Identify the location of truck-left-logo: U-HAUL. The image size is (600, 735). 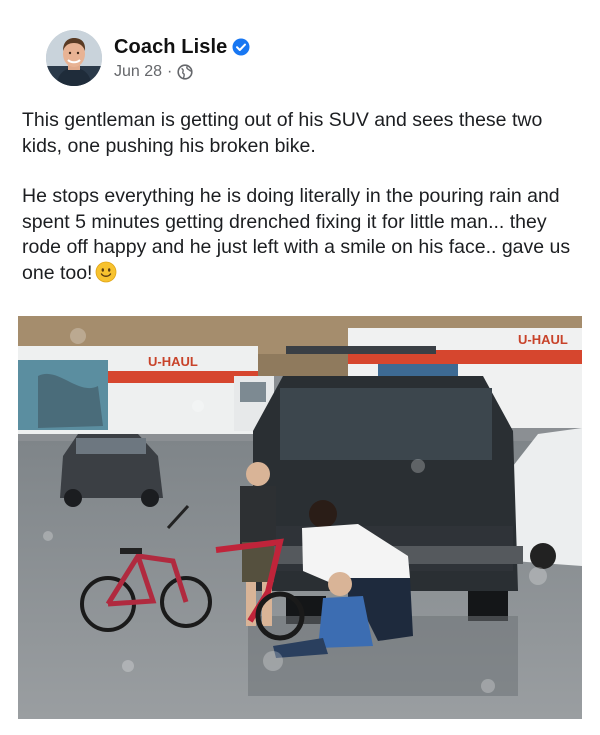
(173, 361).